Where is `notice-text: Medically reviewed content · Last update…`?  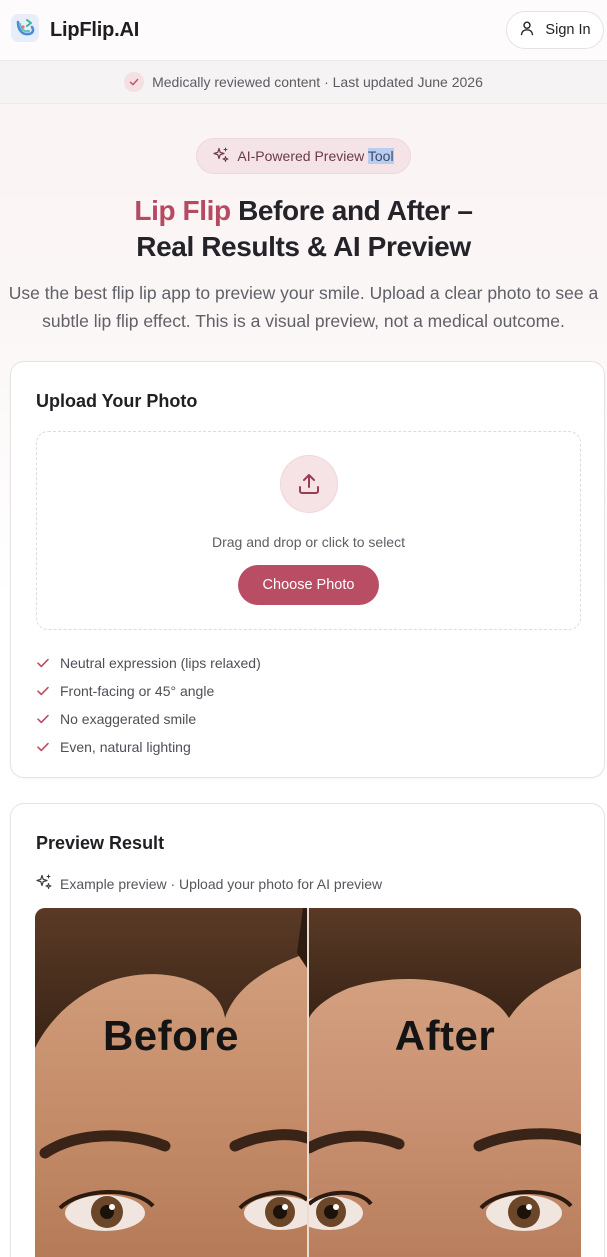
notice-text: Medically reviewed content · Last update… is located at coordinates (317, 82).